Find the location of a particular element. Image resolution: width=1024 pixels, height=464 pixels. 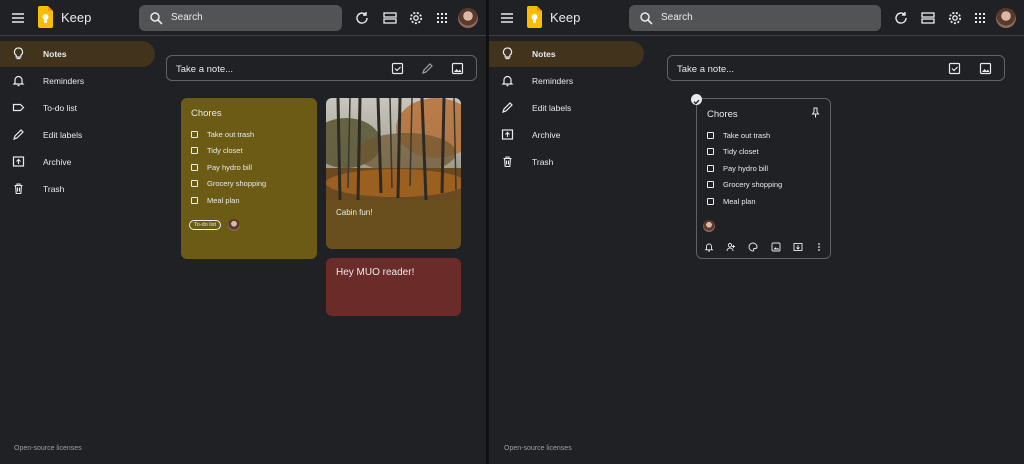

checklist-item-text: Meal plan is located at coordinates (739, 201).